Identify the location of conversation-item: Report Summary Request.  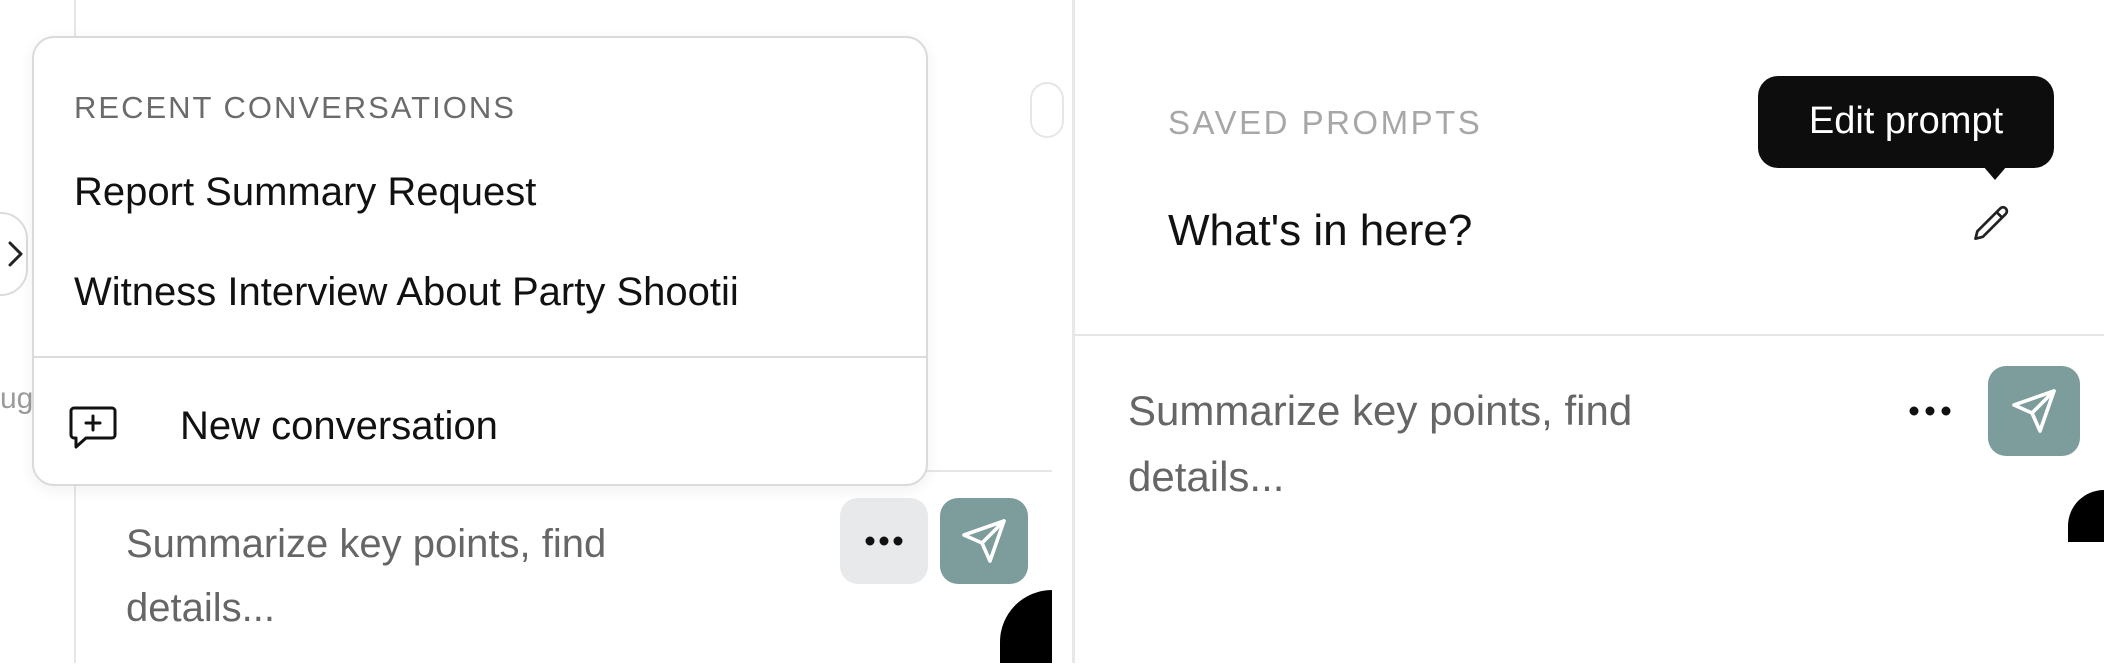
(469, 192).